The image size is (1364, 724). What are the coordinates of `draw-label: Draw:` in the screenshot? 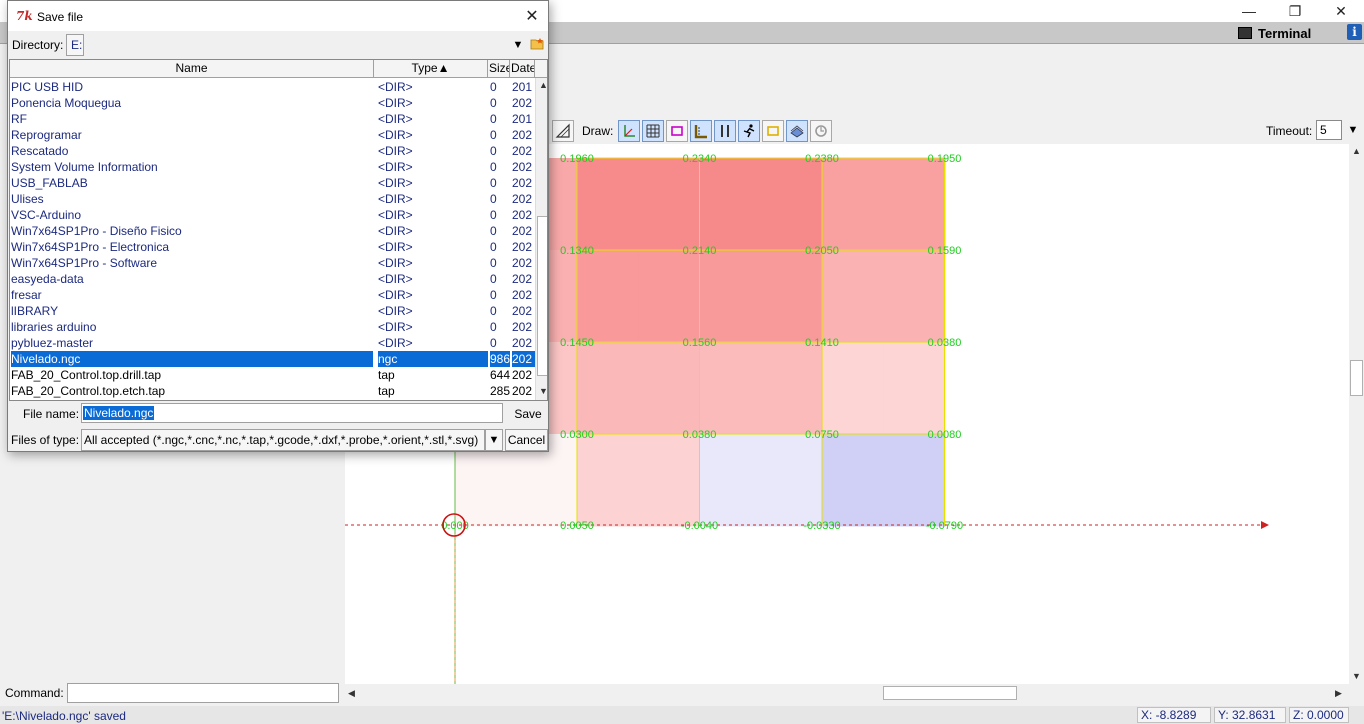 It's located at (598, 131).